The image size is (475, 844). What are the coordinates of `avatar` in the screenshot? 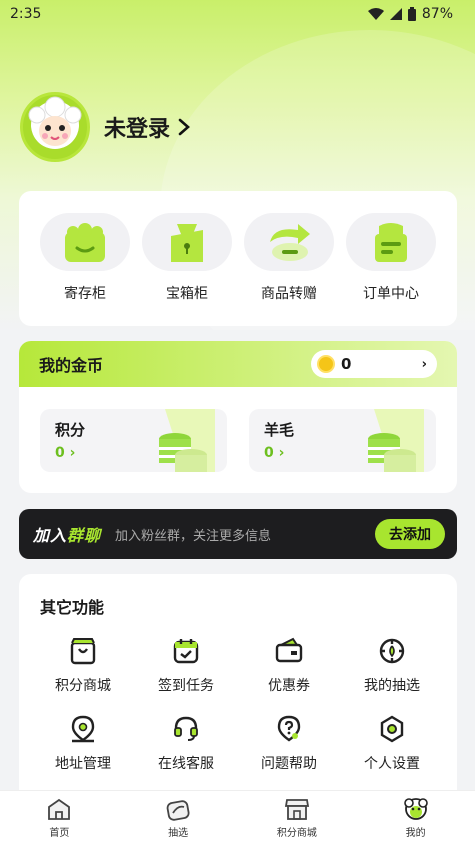 It's located at (55, 127).